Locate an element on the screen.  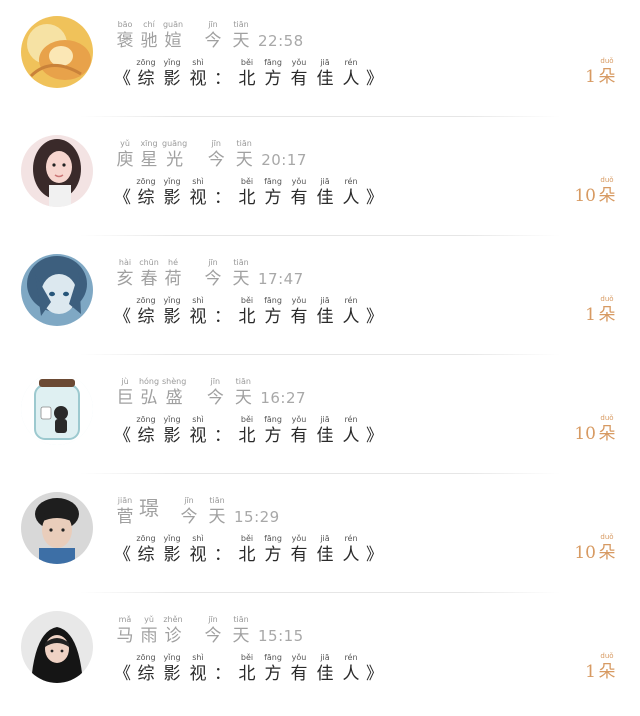
title-char: yǐng 影 is located at coordinates (172, 74).